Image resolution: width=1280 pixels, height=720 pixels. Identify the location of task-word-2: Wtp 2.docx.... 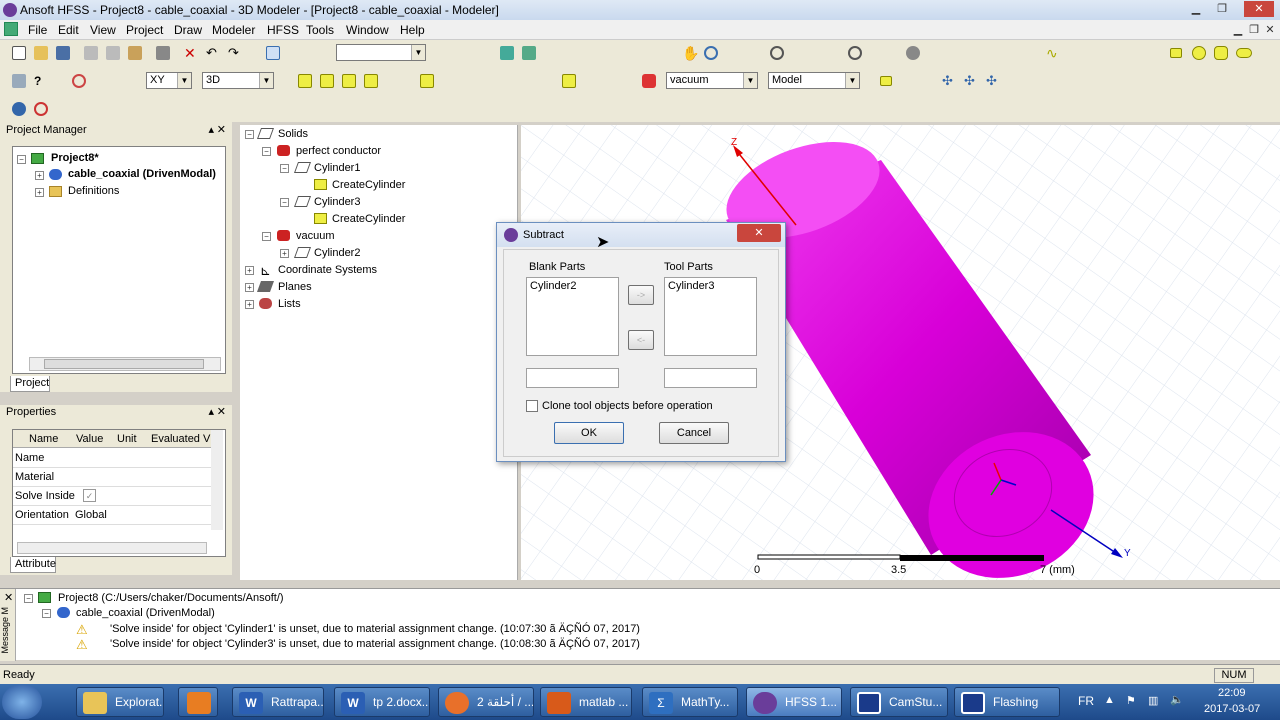
(382, 702).